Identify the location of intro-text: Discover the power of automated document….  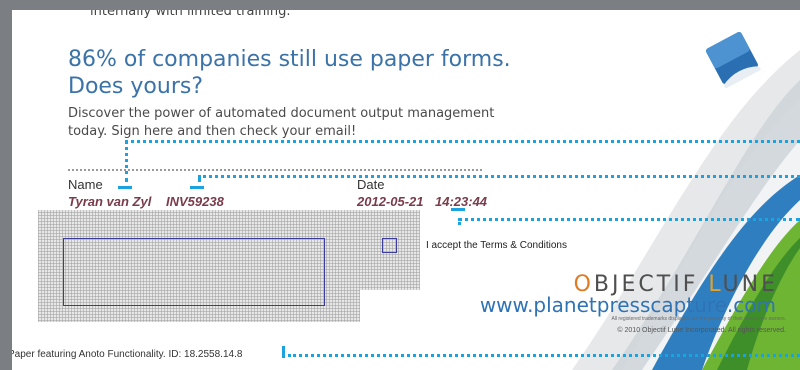
(288, 123).